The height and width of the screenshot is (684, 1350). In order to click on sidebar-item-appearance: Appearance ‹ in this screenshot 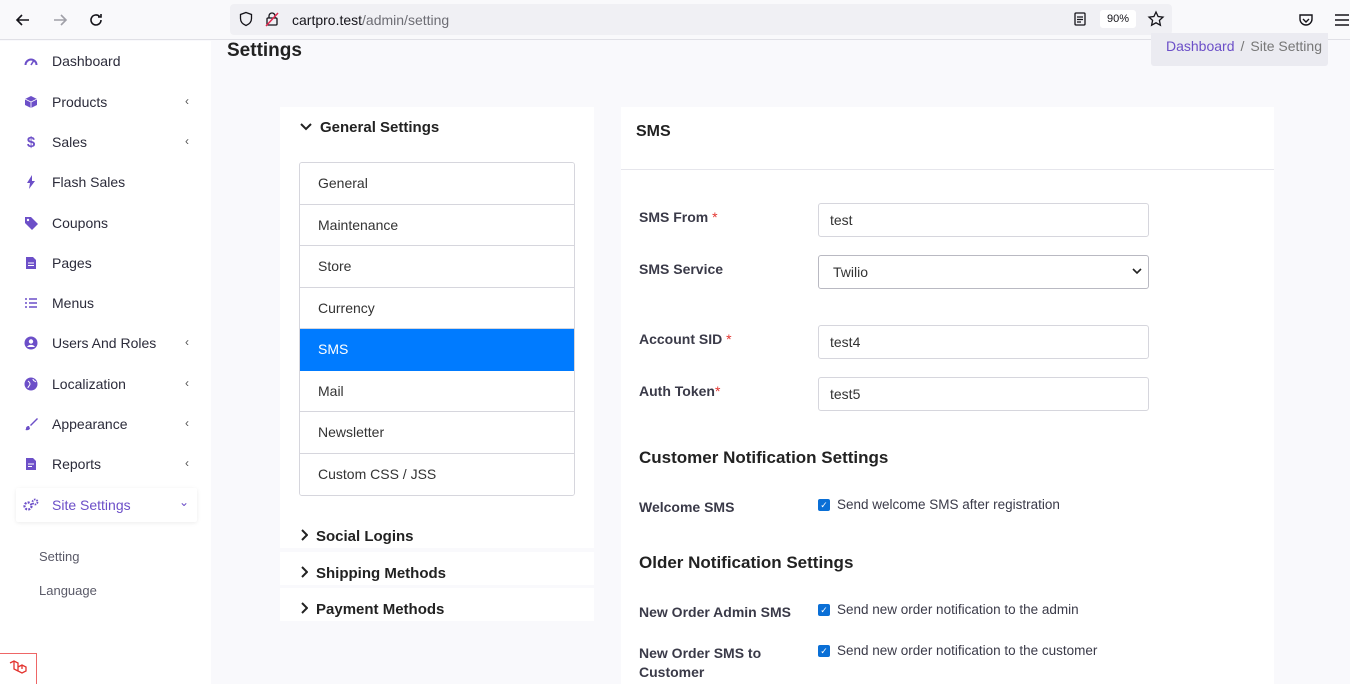, I will do `click(106, 424)`.